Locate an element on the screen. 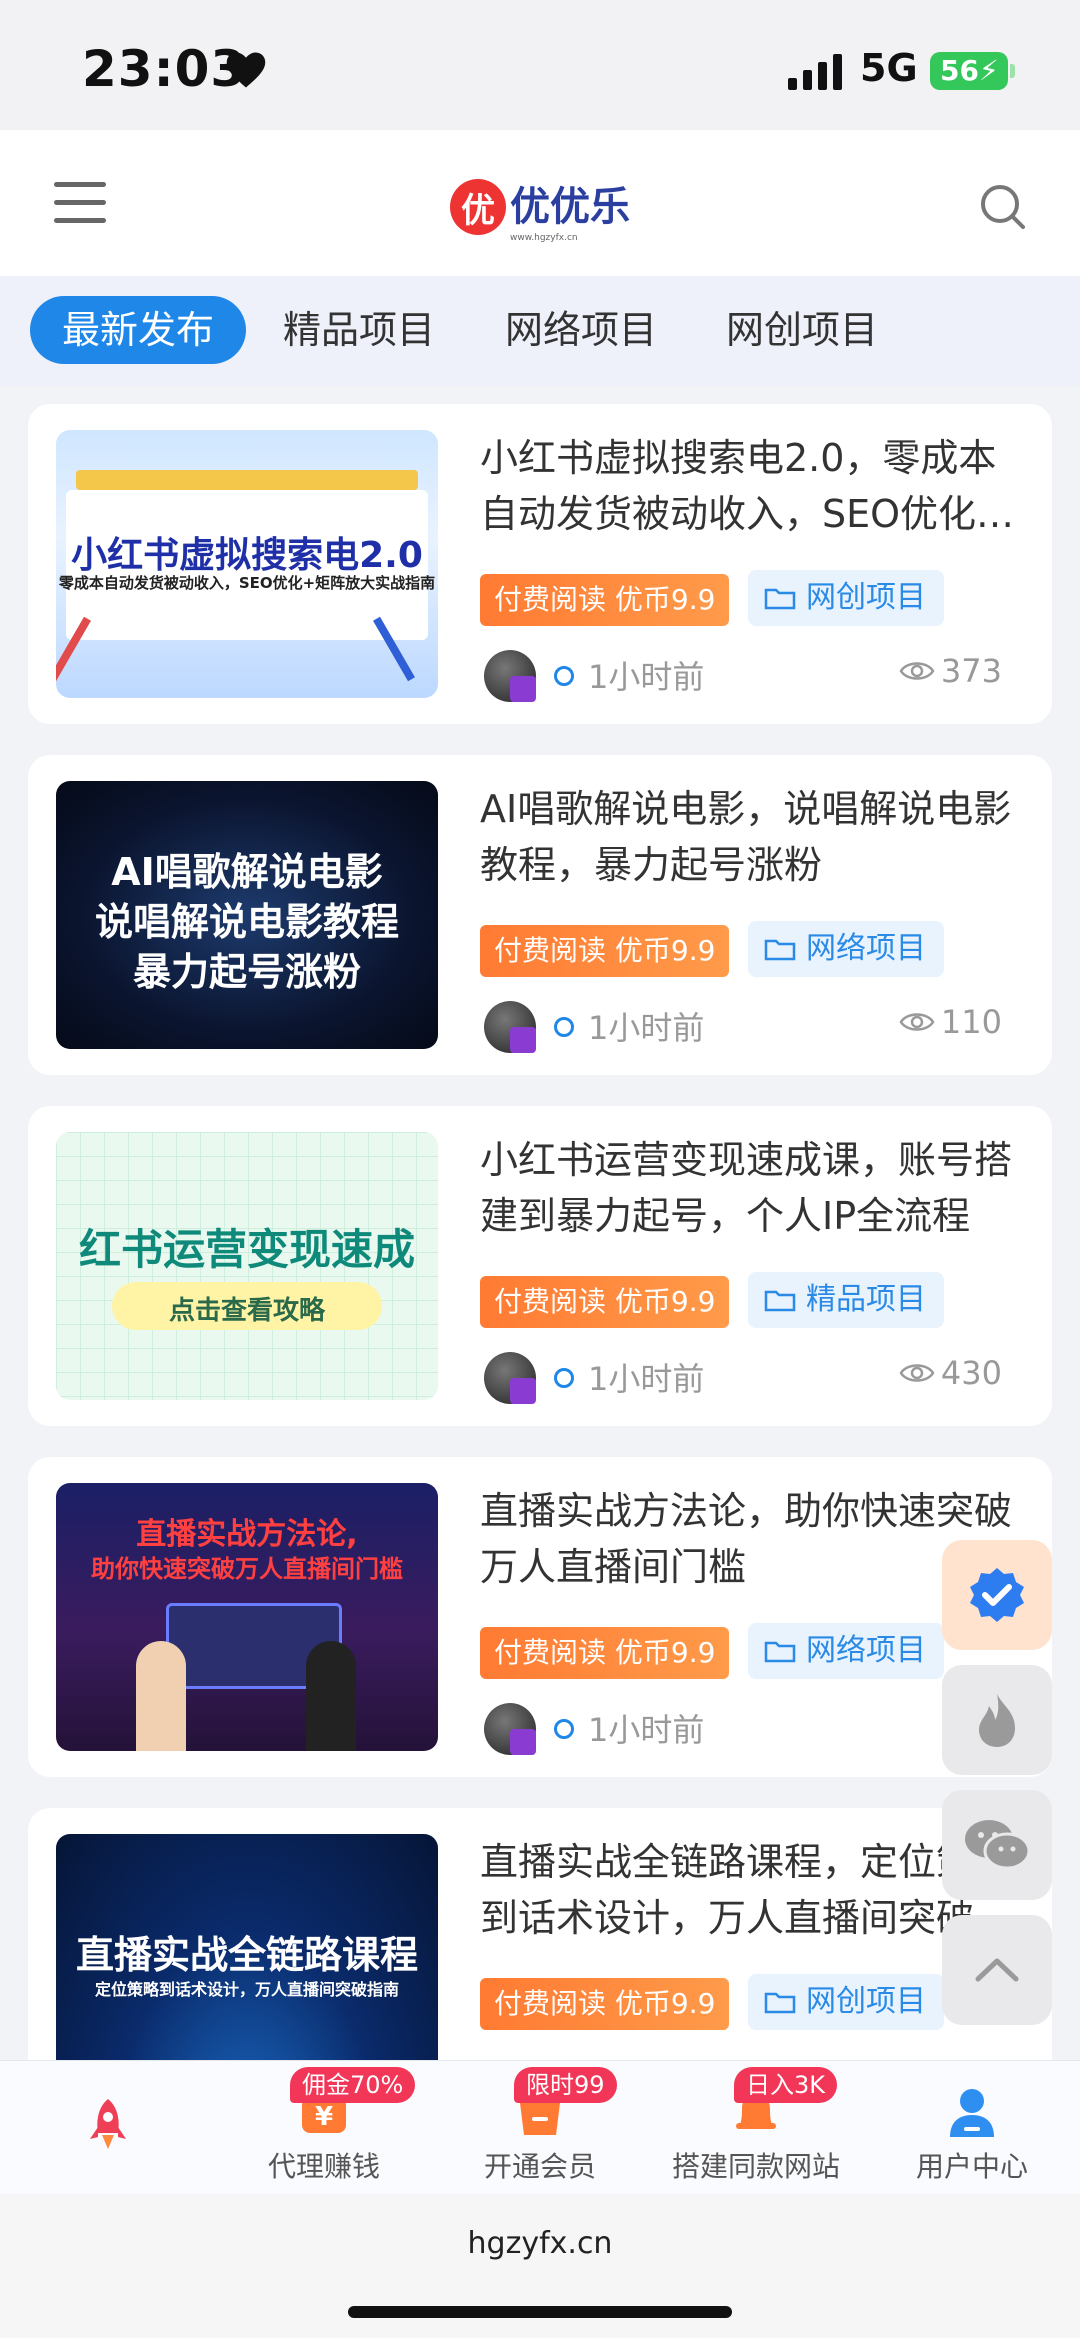 The image size is (1080, 2338). article-title: 小红书虚拟搜索电2.0，零成本自动发货被动收入，SEO优化+矩阵放大实战指南 is located at coordinates (756, 486).